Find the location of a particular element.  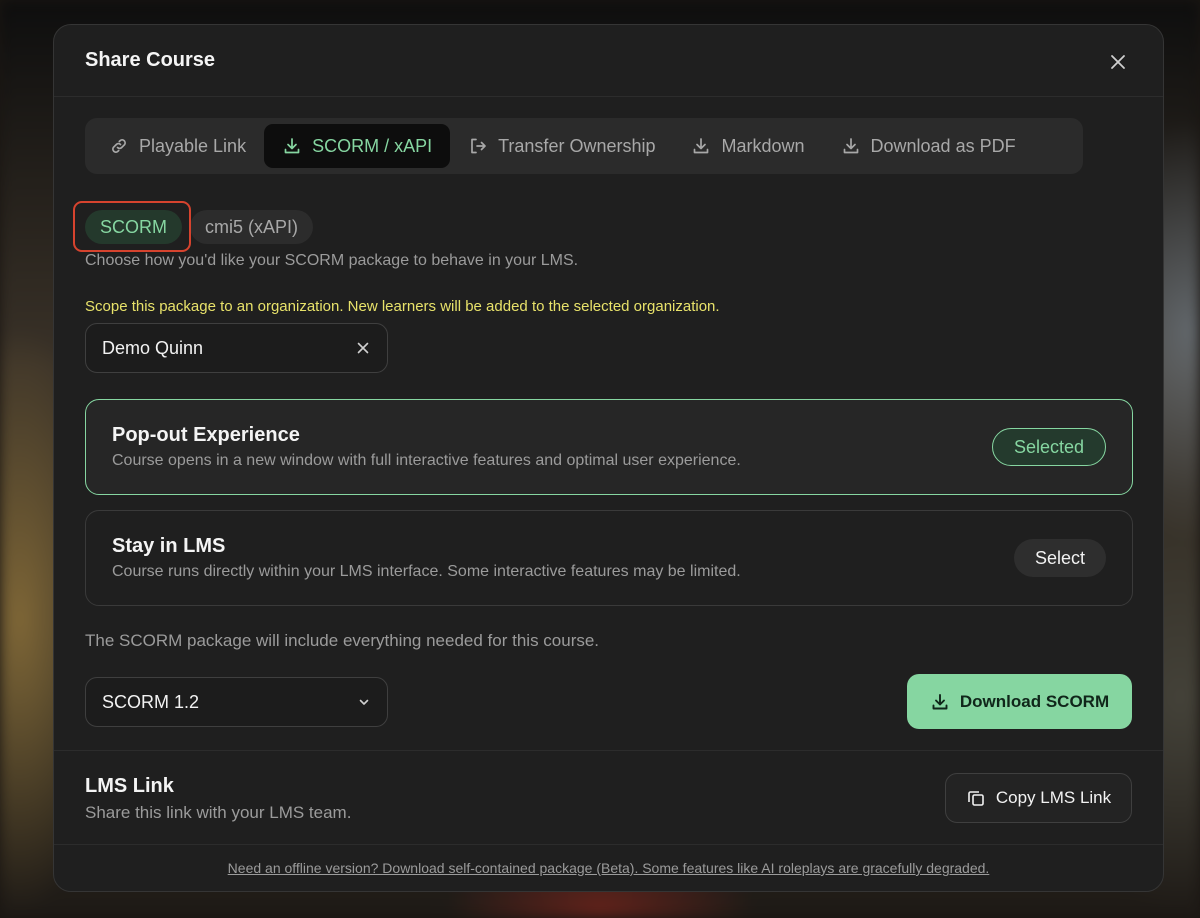

tab-scorm-xapi: SCORM / xAPI is located at coordinates (357, 146).